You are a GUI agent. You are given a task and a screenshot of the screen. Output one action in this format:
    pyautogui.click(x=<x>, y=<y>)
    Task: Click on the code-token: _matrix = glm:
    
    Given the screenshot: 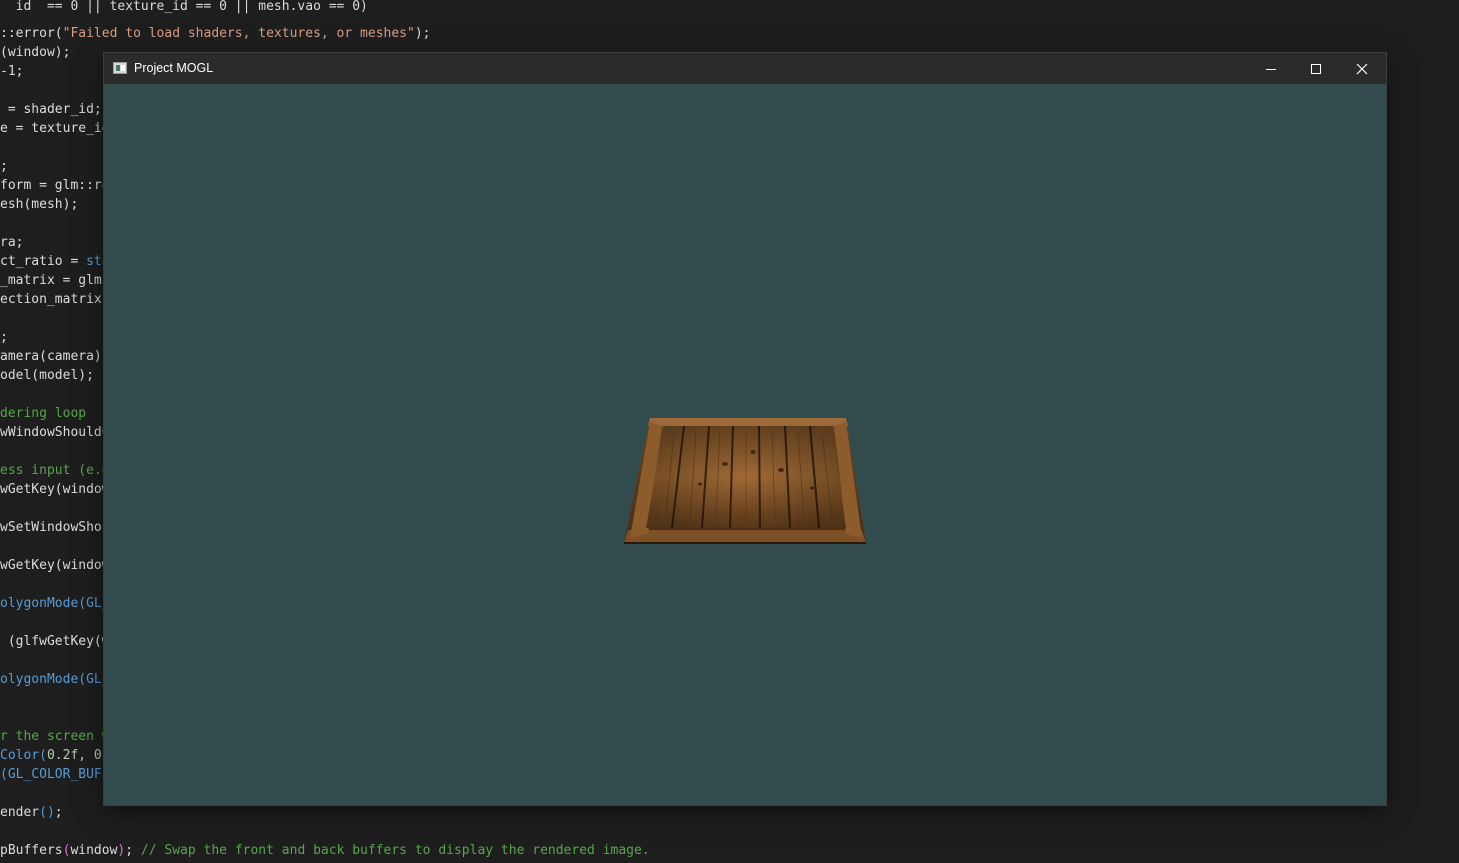 What is the action you would take?
    pyautogui.click(x=55, y=280)
    